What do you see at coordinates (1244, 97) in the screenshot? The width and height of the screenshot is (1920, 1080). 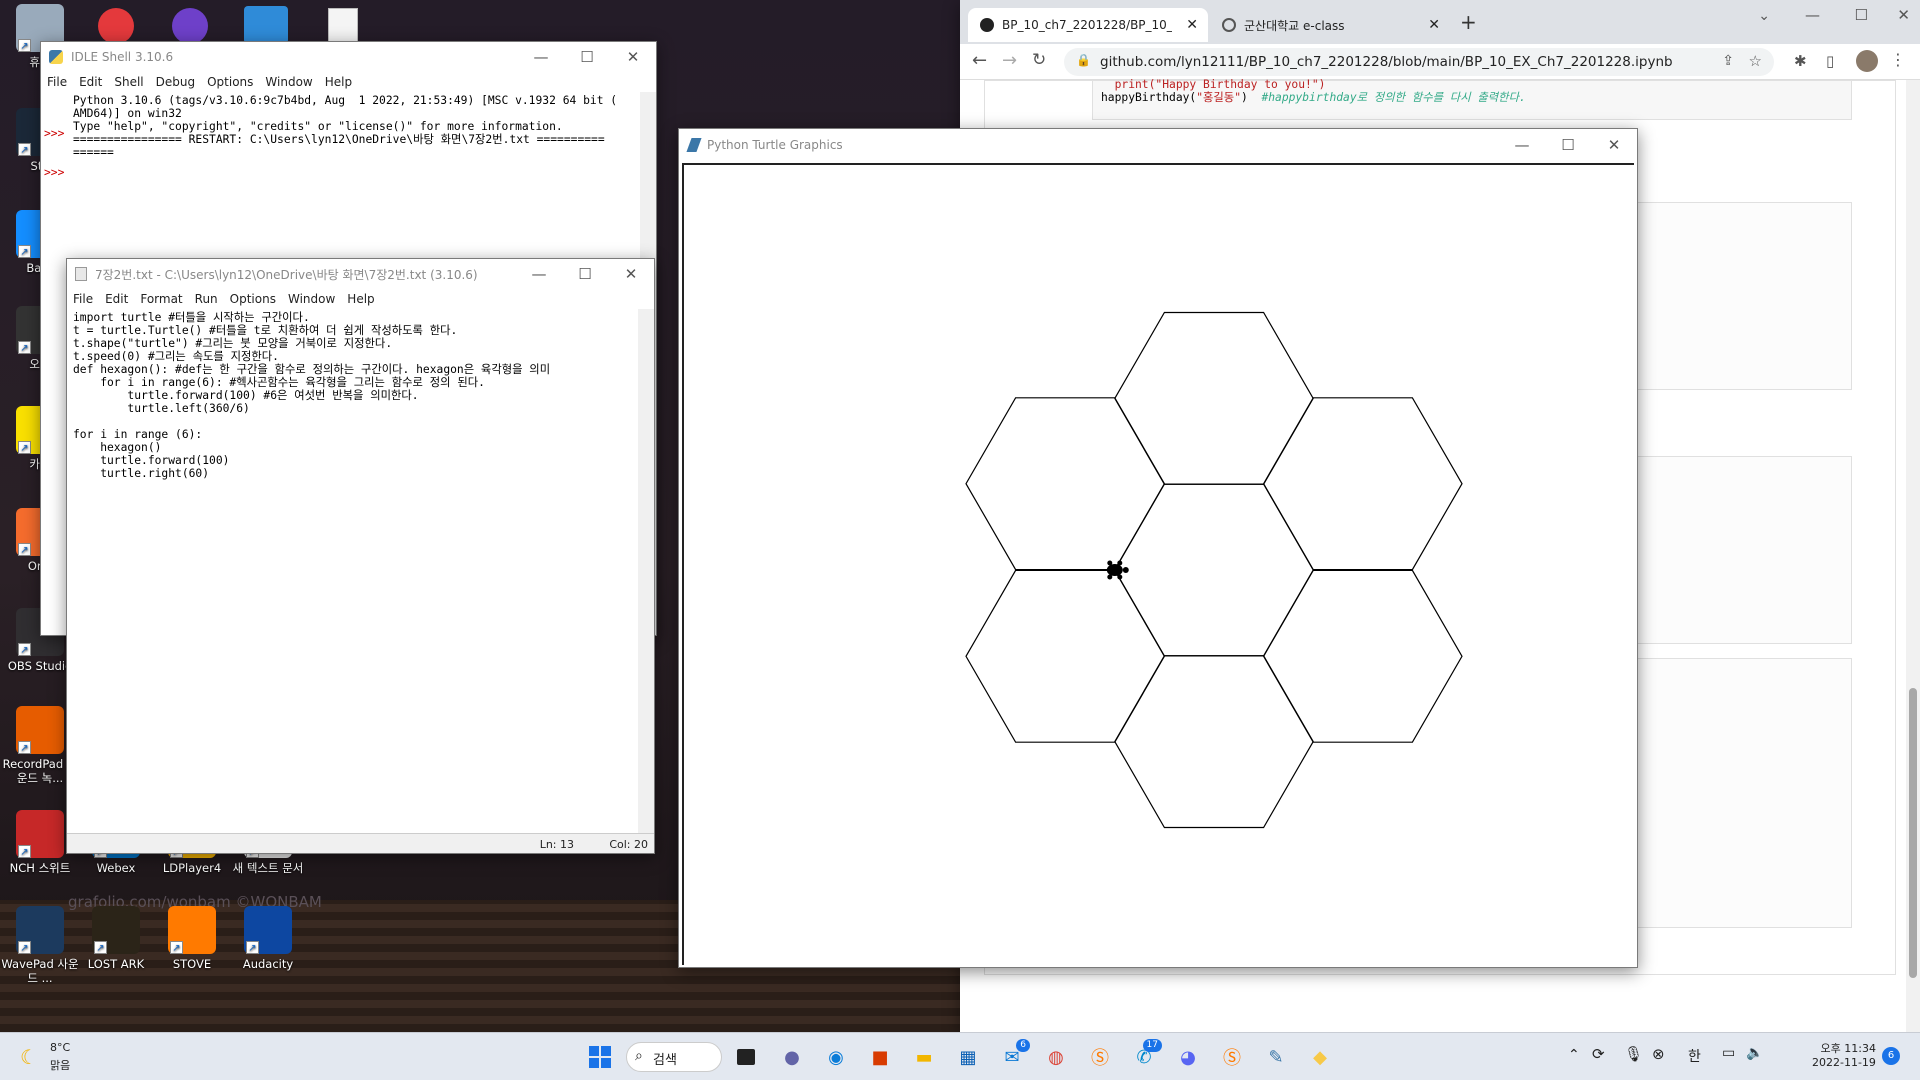 I see `code-paren: )` at bounding box center [1244, 97].